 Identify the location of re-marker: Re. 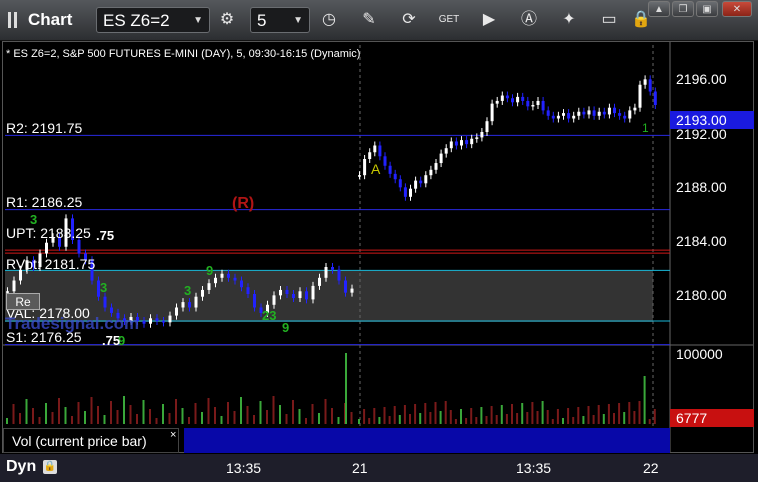
(23, 301).